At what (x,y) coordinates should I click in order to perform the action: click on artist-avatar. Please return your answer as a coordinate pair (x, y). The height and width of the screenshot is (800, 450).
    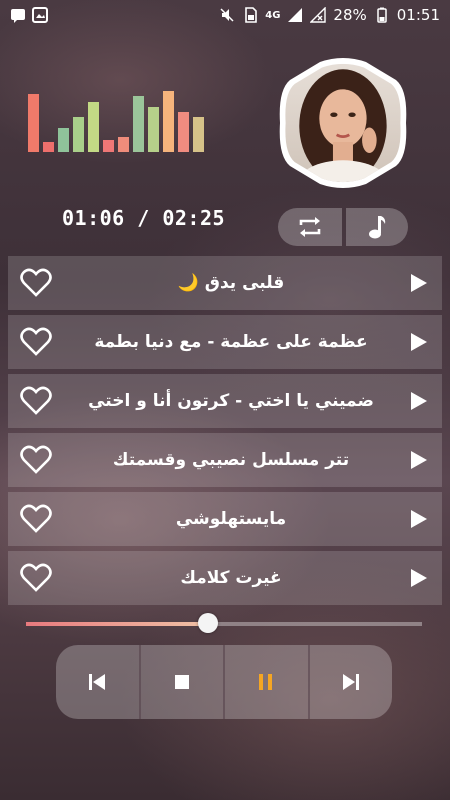
    Looking at the image, I should click on (343, 123).